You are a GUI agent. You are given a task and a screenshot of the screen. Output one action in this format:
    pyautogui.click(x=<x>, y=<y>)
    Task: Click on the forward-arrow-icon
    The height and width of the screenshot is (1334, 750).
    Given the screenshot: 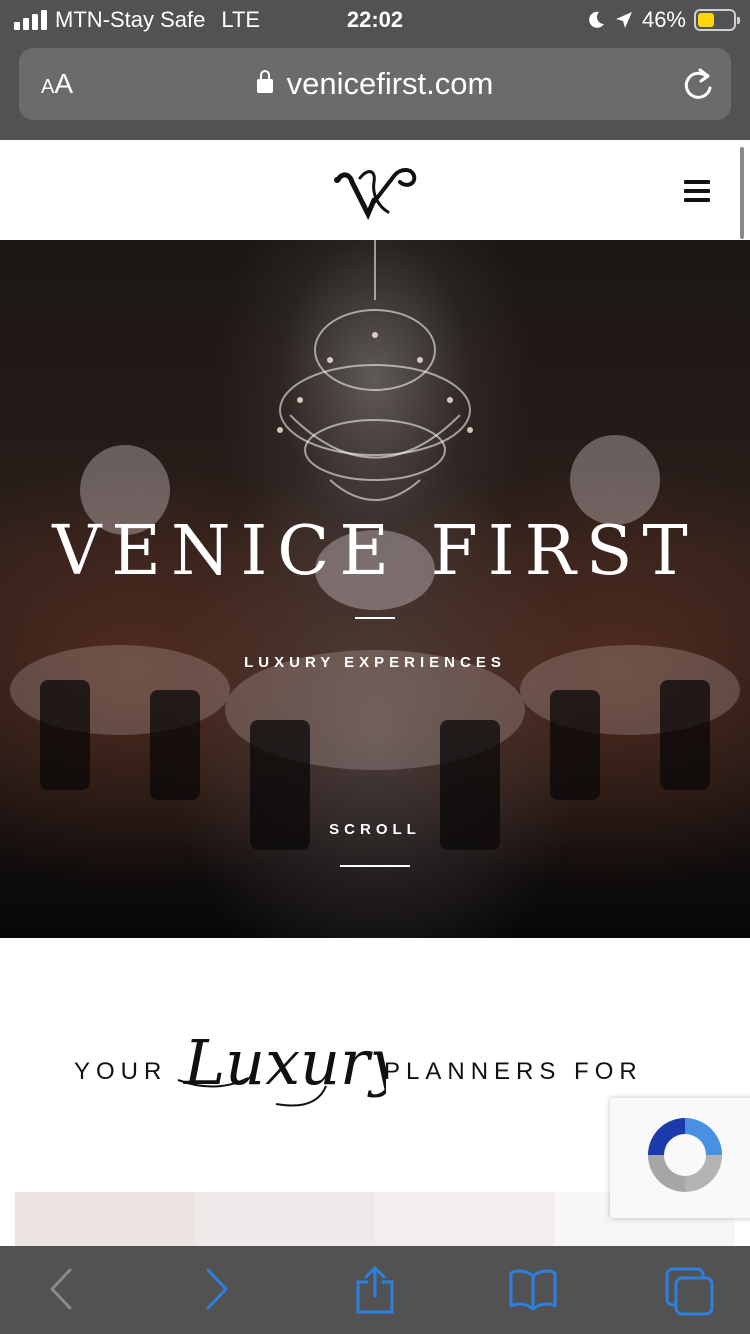 What is the action you would take?
    pyautogui.click(x=217, y=1289)
    